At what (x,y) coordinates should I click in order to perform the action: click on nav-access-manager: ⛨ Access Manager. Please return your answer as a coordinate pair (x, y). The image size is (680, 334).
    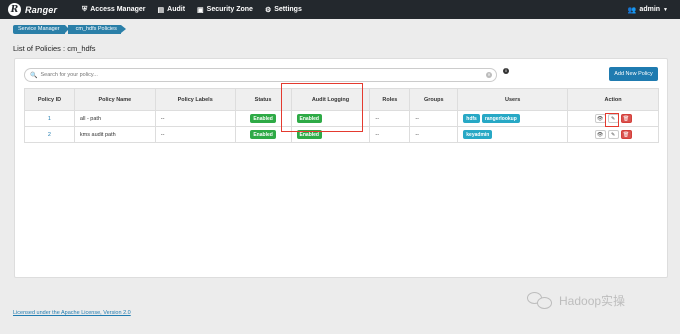
    Looking at the image, I should click on (114, 10).